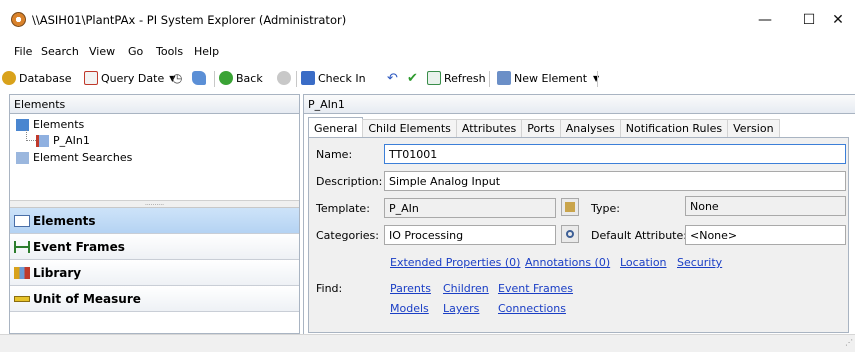  What do you see at coordinates (567, 262) in the screenshot?
I see `annotations-link: Annotations (0)` at bounding box center [567, 262].